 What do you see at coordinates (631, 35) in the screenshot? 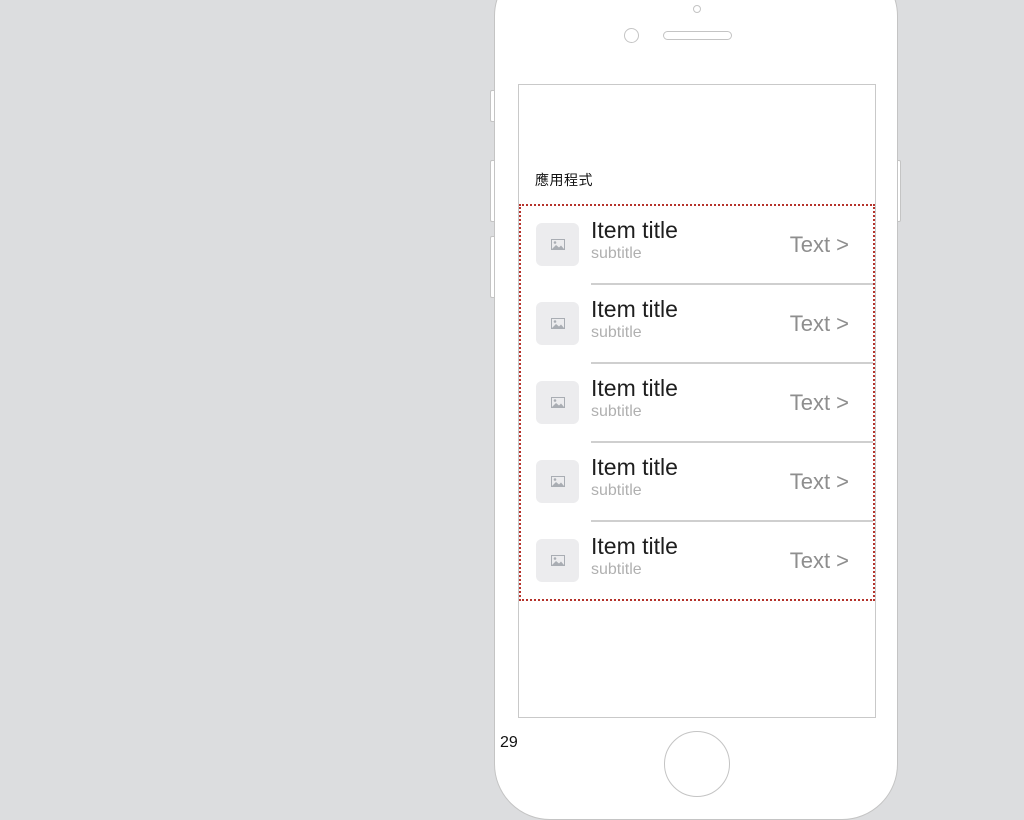
I see `front-camera-icon` at bounding box center [631, 35].